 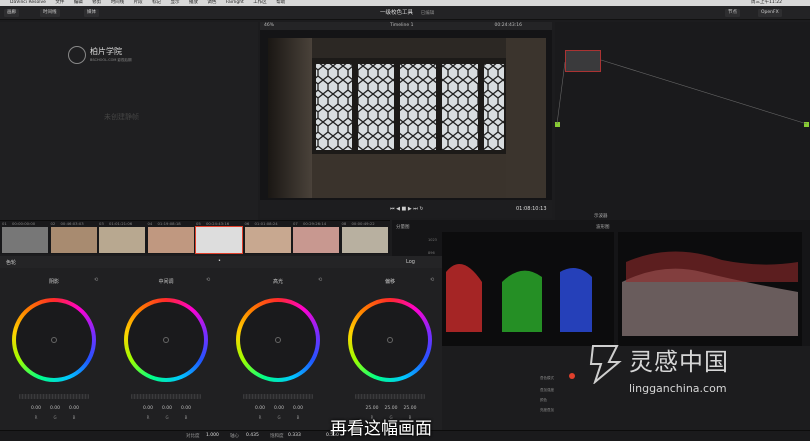 I want to click on contrast-label: 对比度, so click(x=193, y=436).